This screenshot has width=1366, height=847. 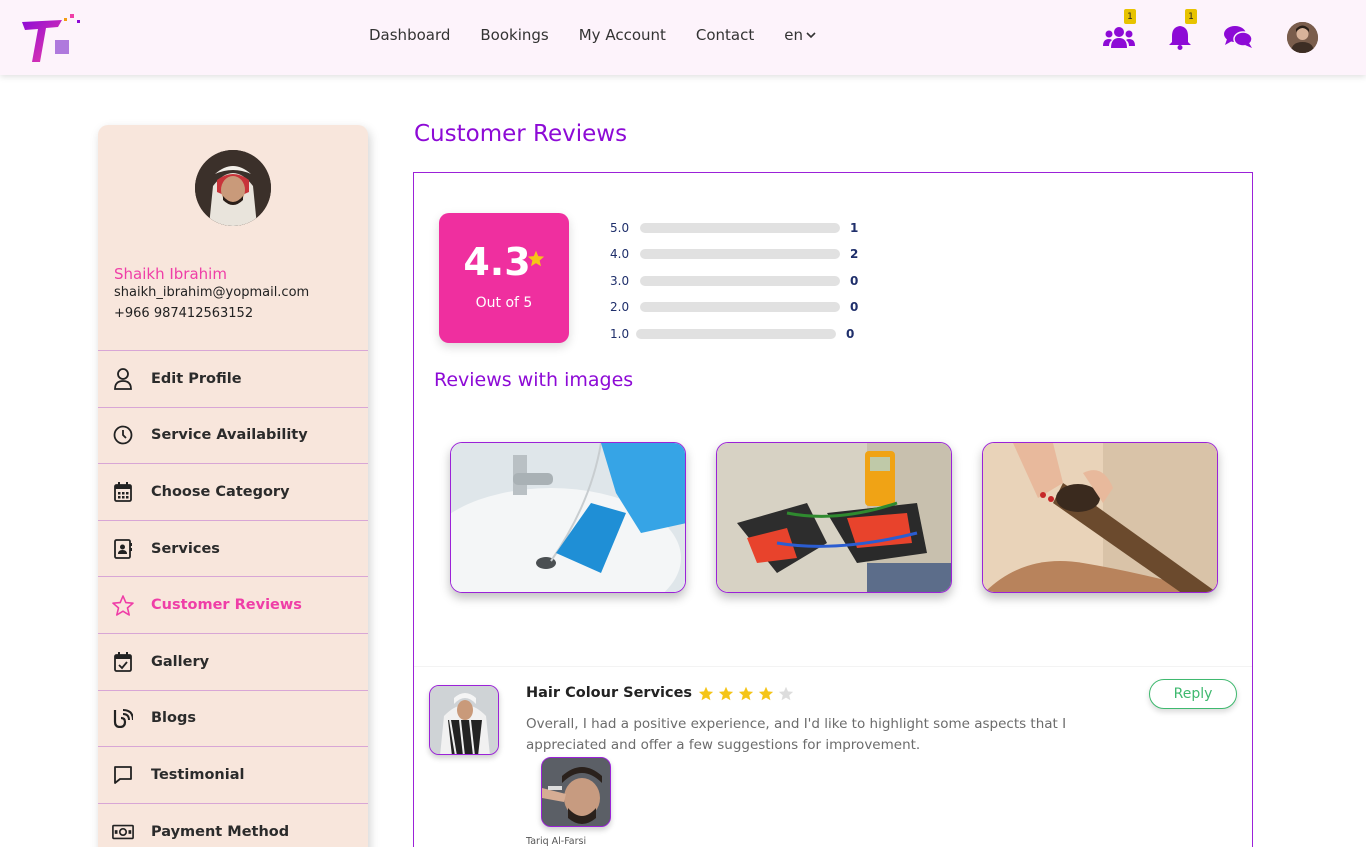 I want to click on distribution-count: 1, so click(x=854, y=228).